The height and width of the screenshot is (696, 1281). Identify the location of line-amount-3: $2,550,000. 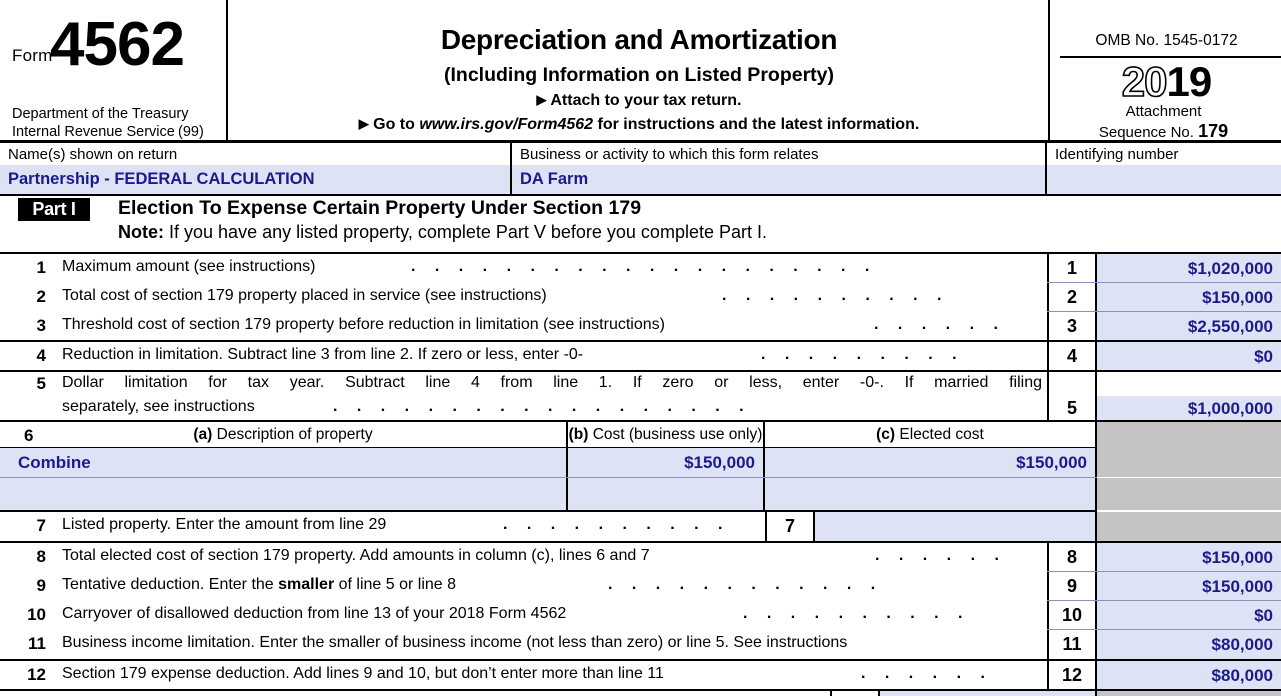
(1189, 326).